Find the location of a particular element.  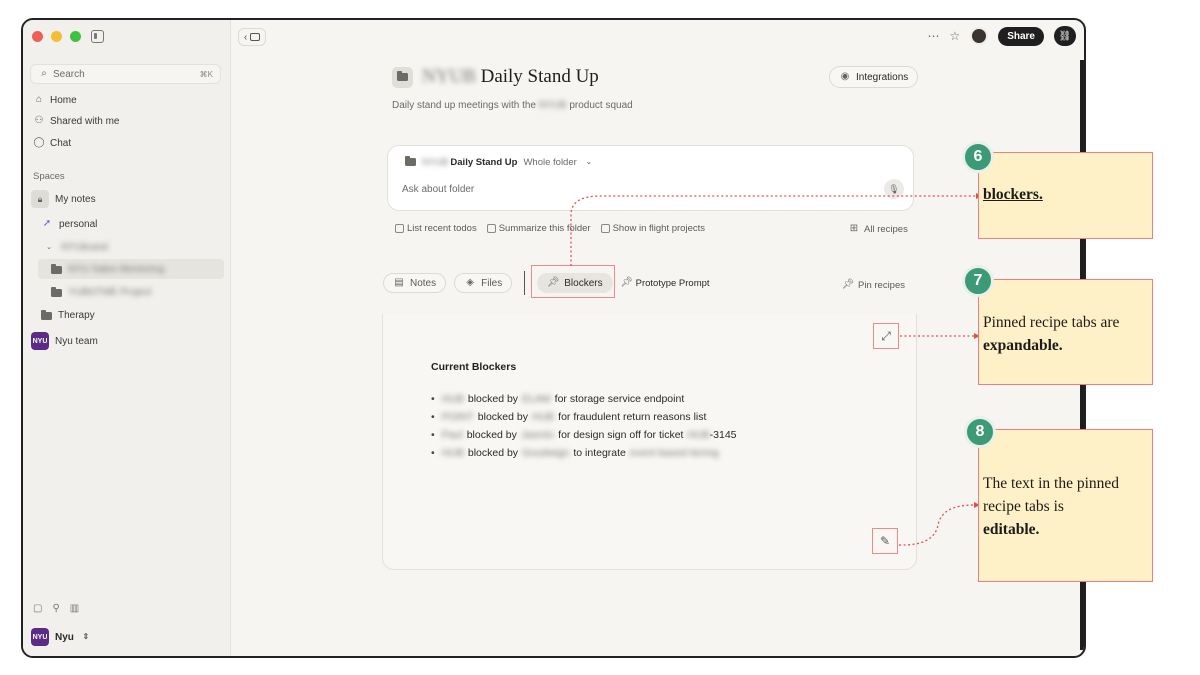

callout-note-7: Pinned recipe tabs are expandable. is located at coordinates (1065, 332).